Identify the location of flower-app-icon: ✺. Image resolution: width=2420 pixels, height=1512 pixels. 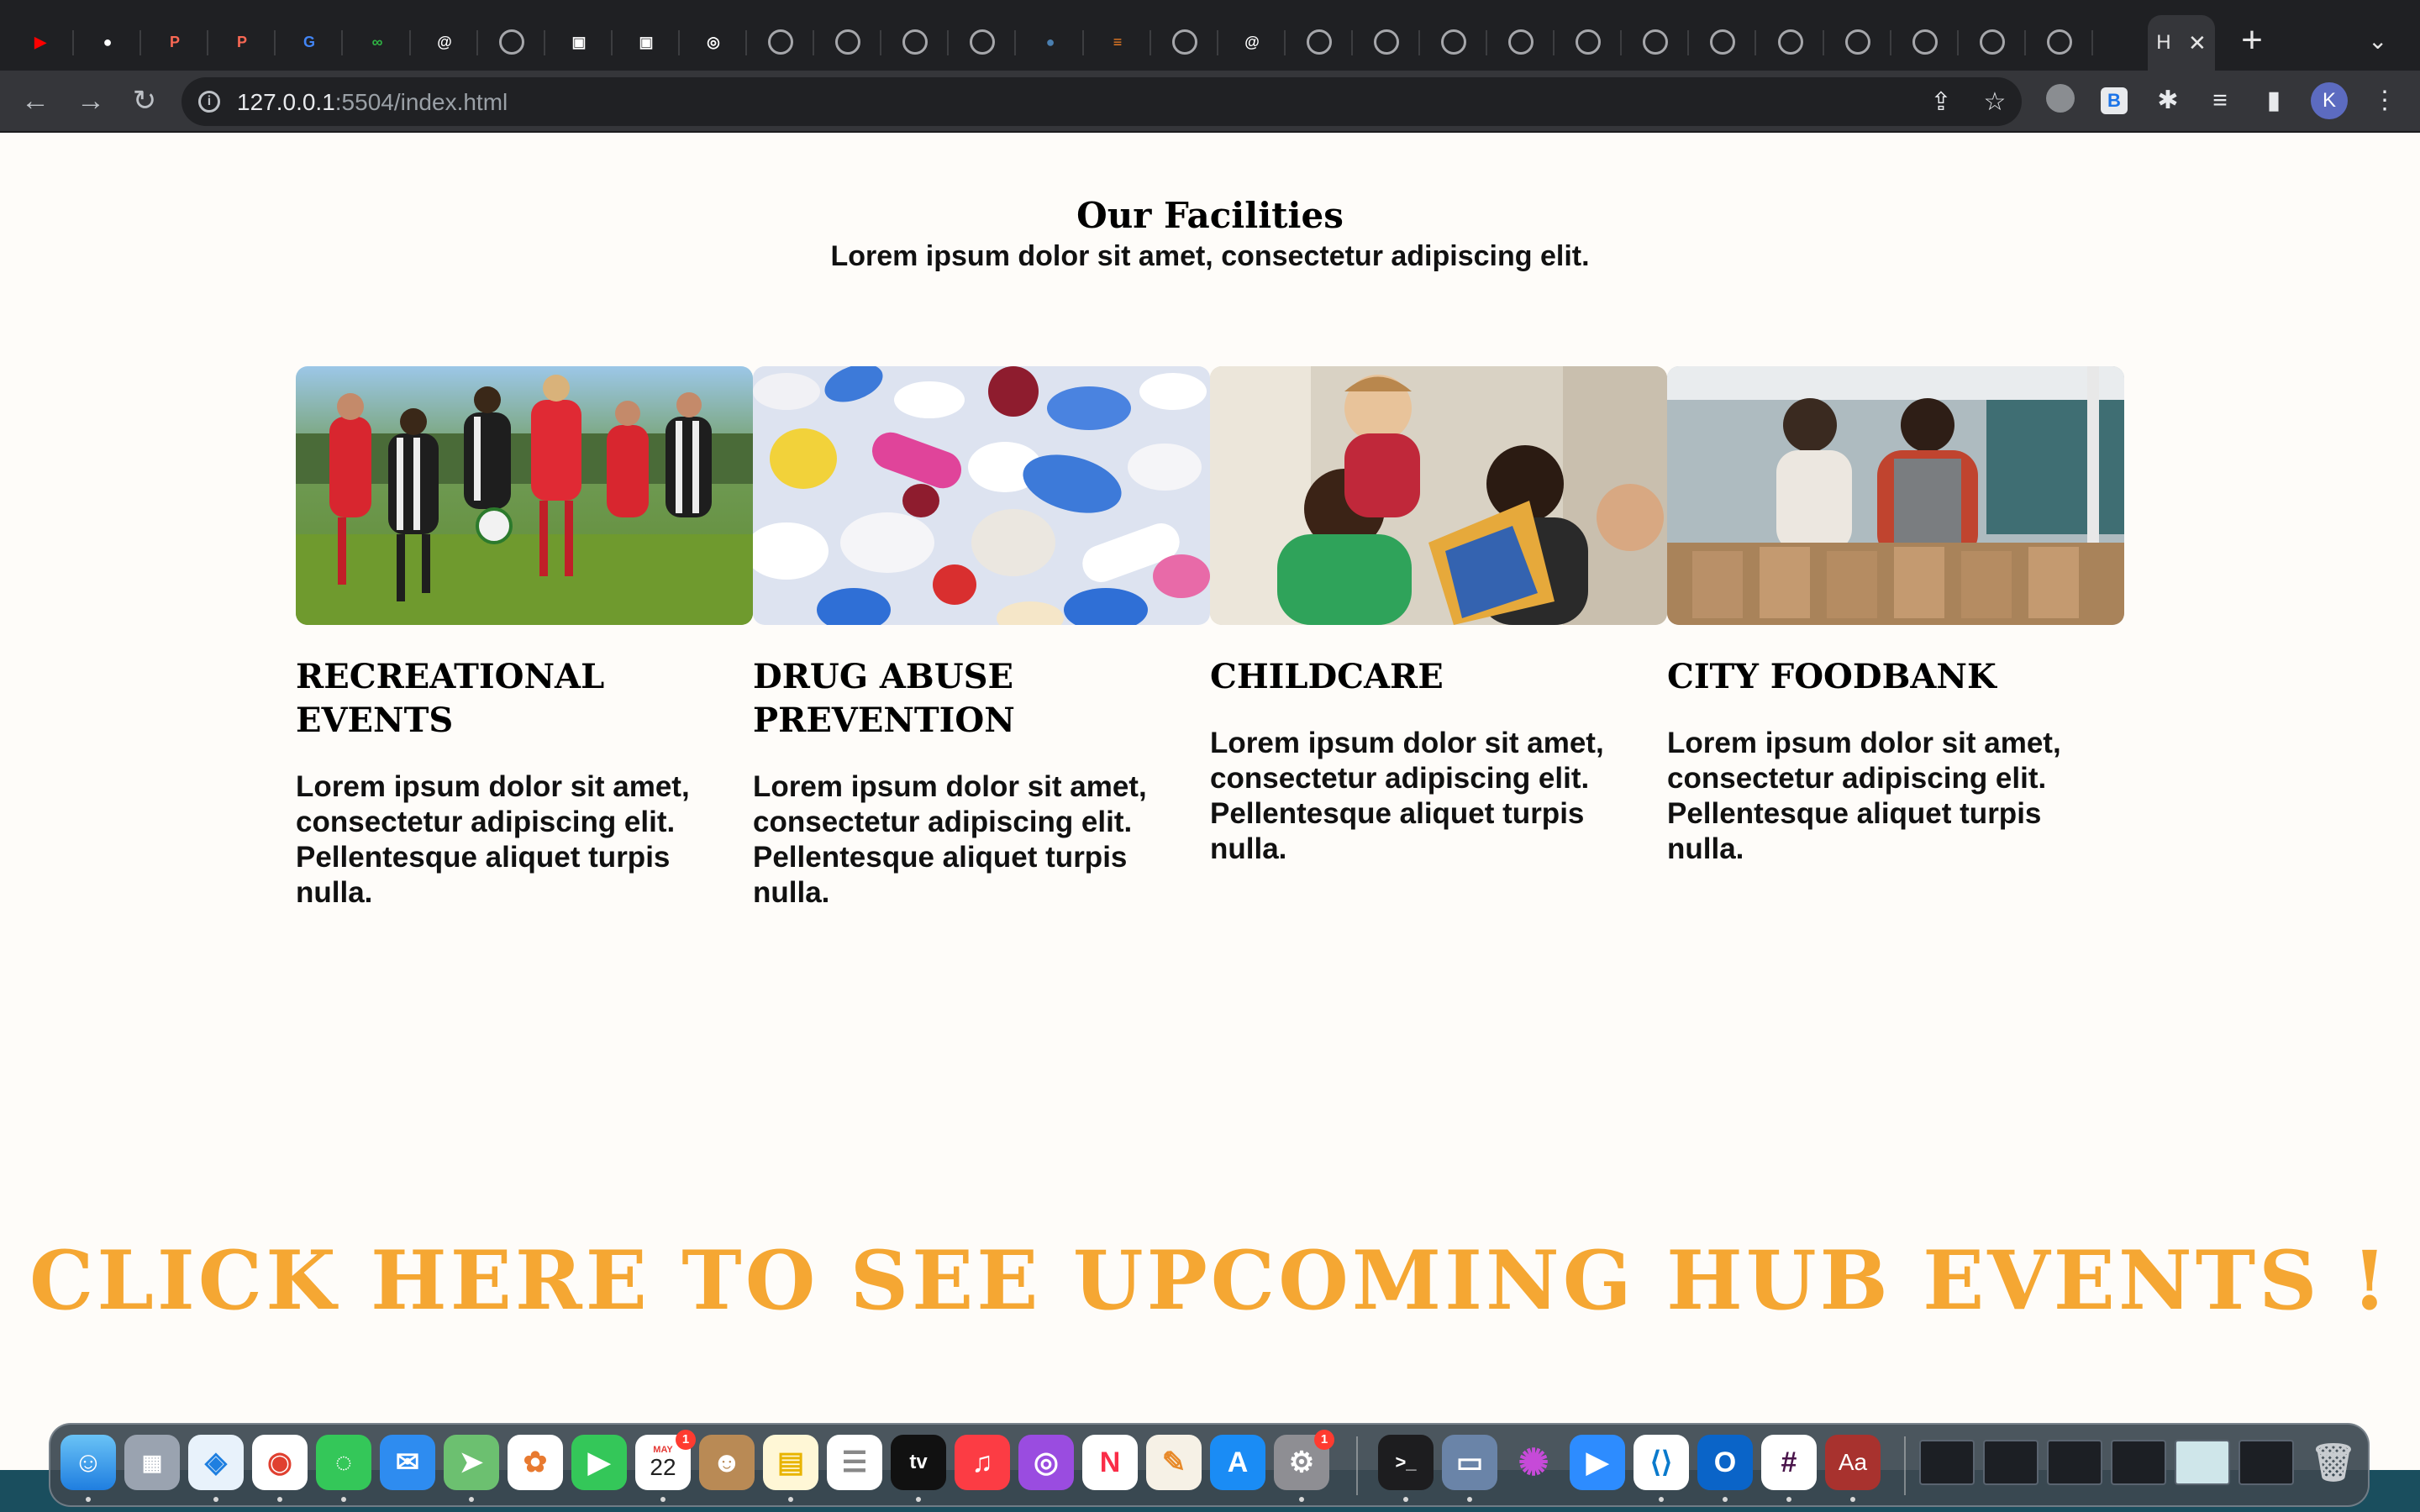
(1533, 1462).